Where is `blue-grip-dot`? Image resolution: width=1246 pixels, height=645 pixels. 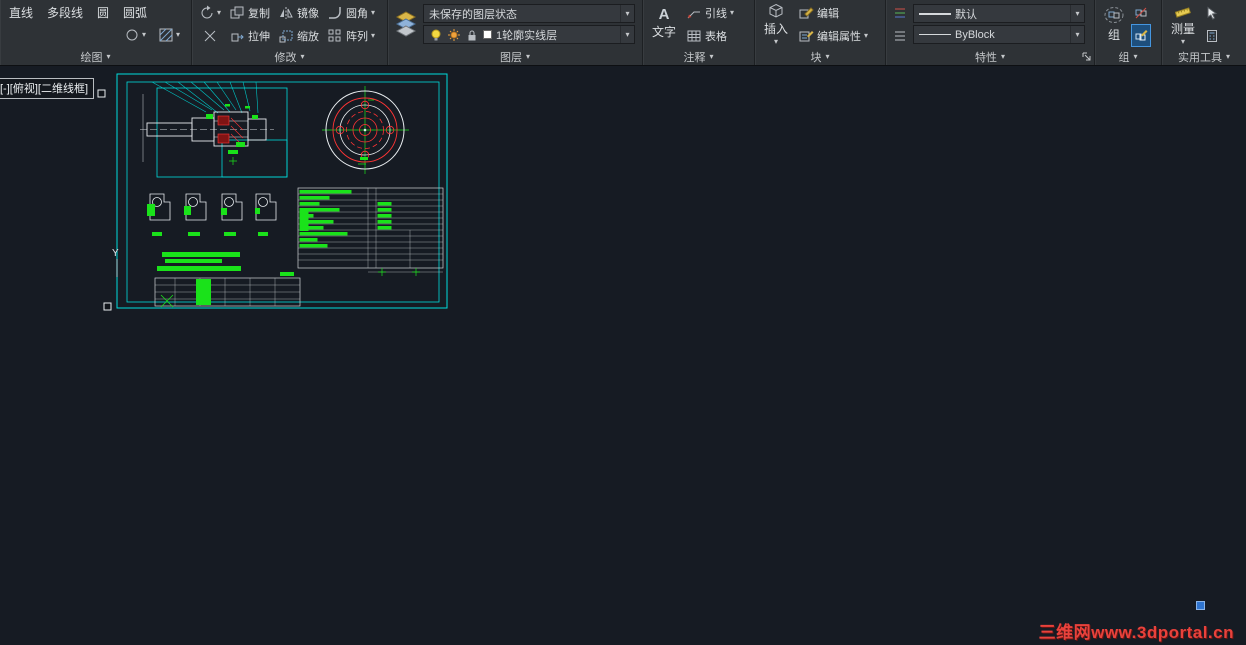 blue-grip-dot is located at coordinates (1200, 605).